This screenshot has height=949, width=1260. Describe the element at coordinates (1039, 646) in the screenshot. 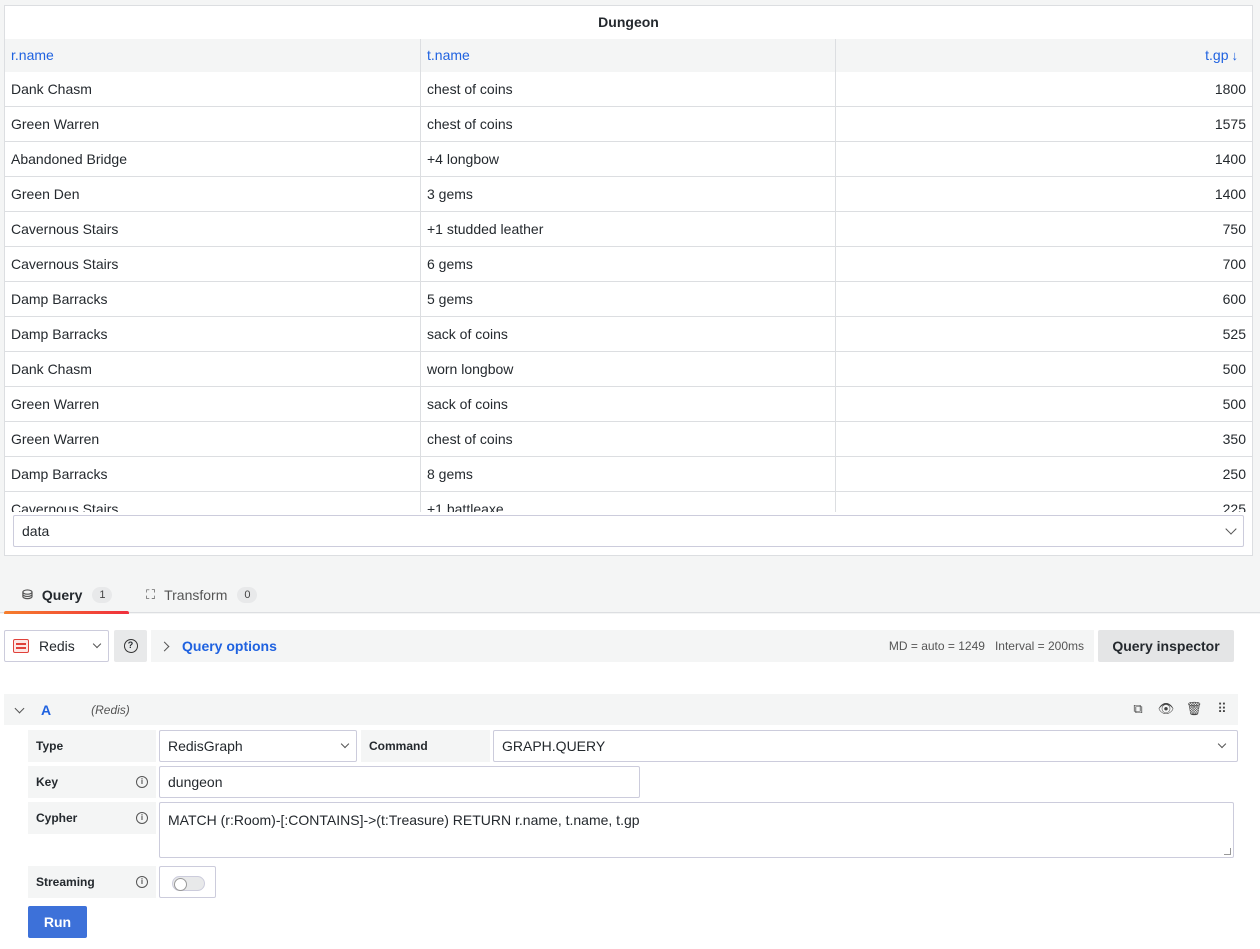

I see `interval: Interval = 200ms` at that location.